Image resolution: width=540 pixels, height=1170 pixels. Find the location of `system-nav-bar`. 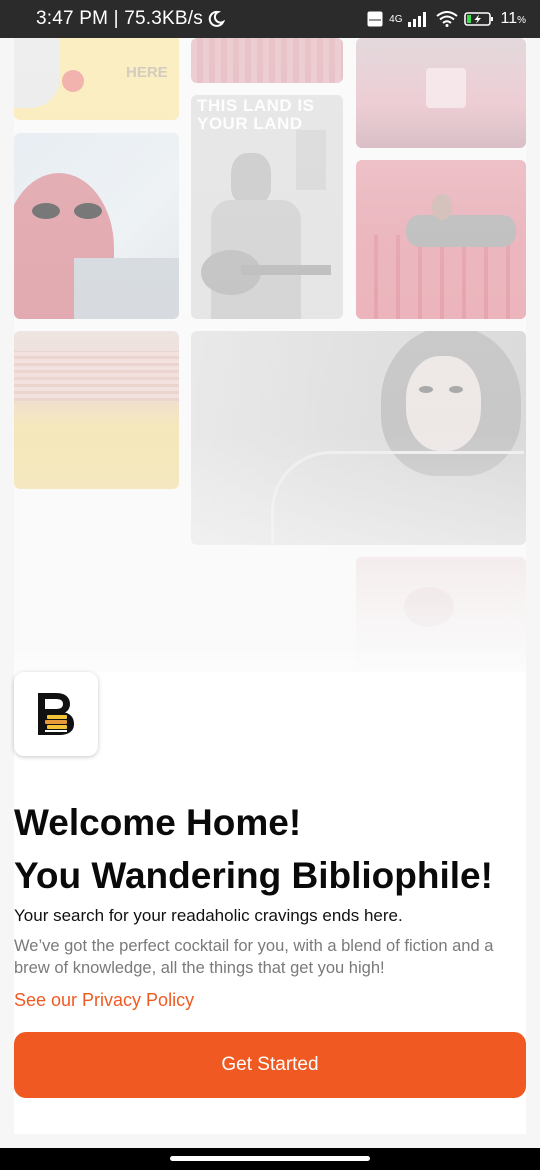

system-nav-bar is located at coordinates (270, 1159).